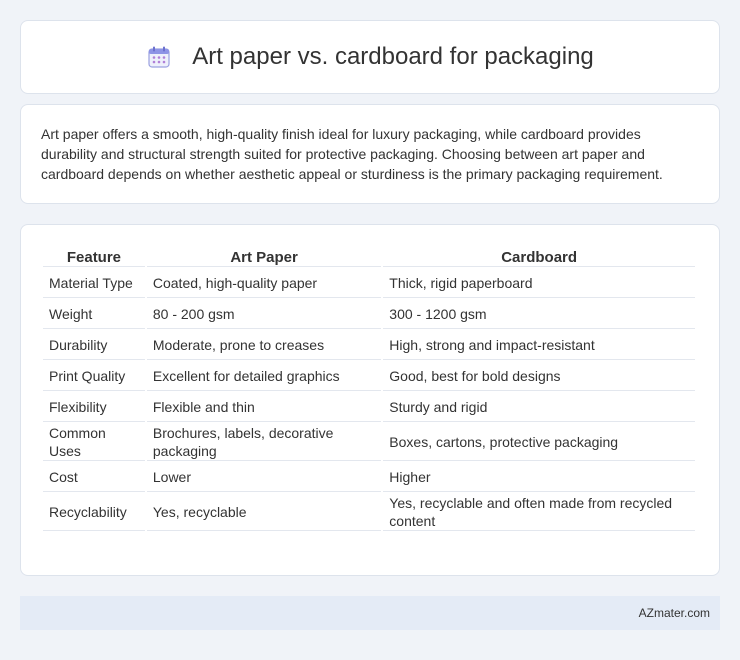  I want to click on table-header-row: Feature Art Paper Cardboard, so click(369, 256).